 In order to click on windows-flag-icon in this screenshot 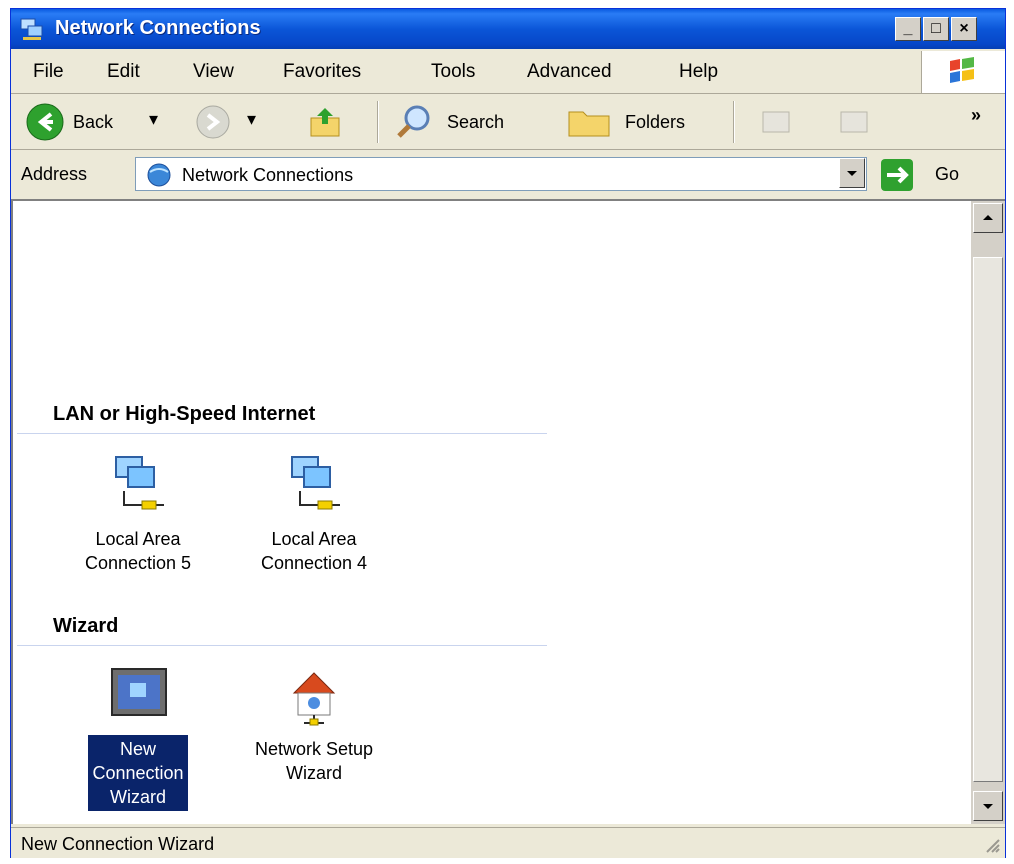, I will do `click(962, 70)`.